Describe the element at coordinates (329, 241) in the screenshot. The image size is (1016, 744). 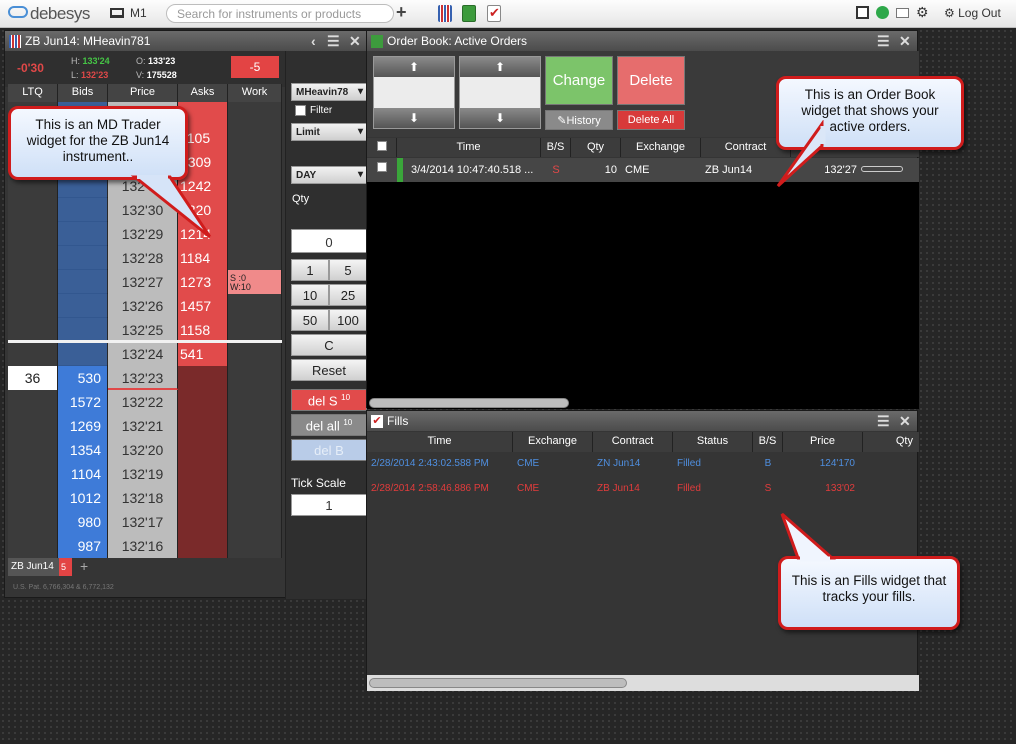
I see `qty-input: 0` at that location.